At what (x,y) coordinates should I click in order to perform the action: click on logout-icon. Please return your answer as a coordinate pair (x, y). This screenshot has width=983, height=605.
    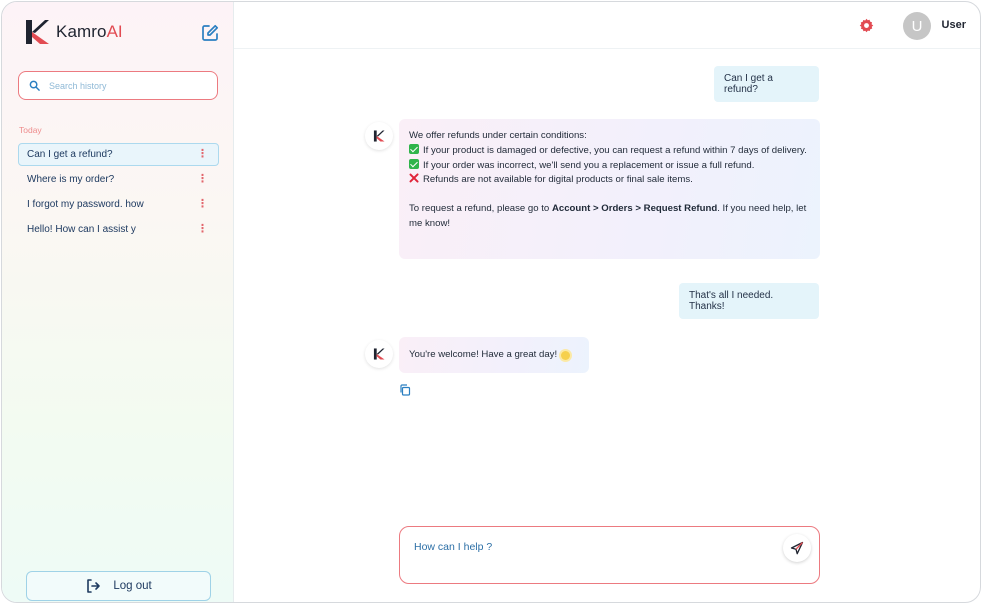
    Looking at the image, I should click on (94, 586).